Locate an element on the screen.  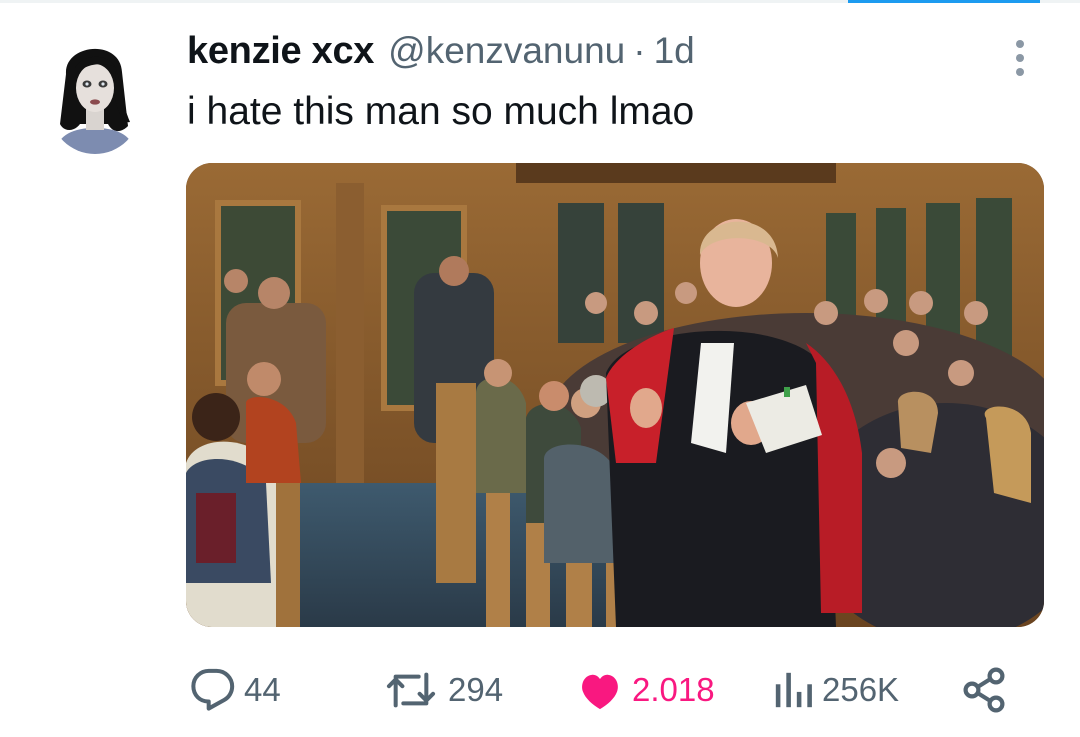
display-name: kenzie xcx is located at coordinates (280, 51).